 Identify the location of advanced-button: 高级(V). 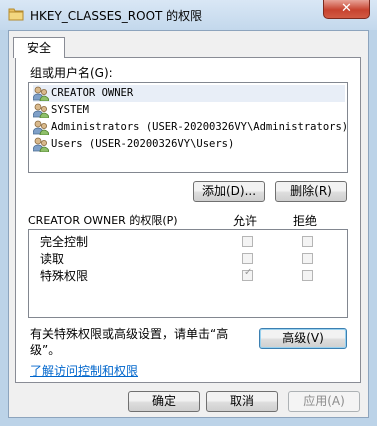
(303, 338).